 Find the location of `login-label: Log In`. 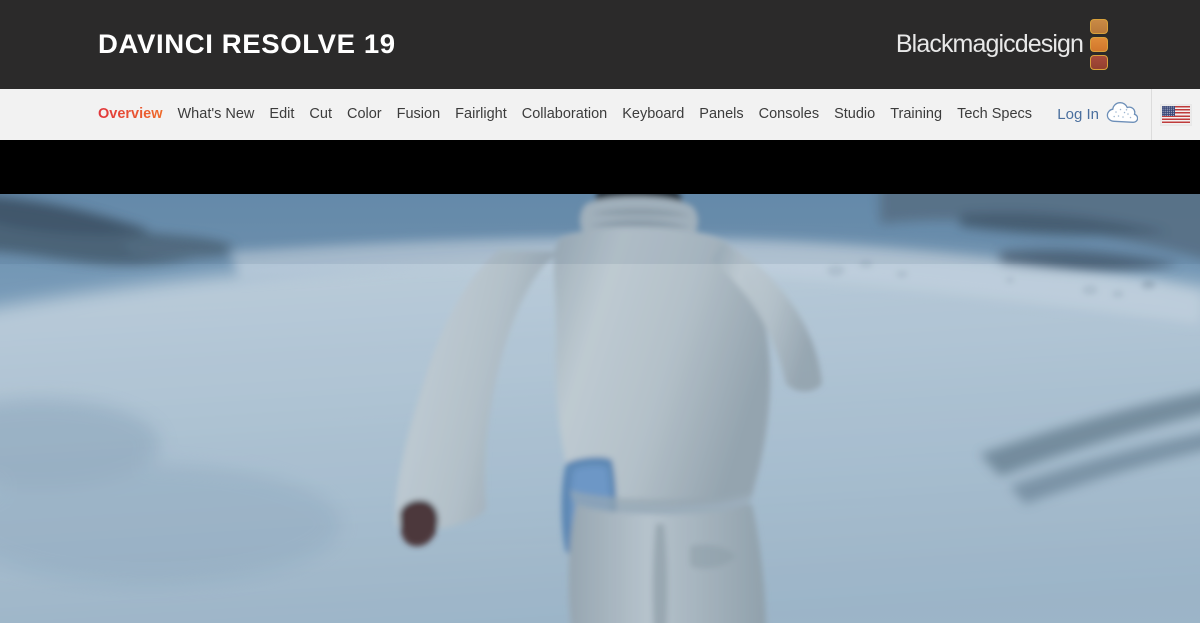

login-label: Log In is located at coordinates (1078, 114).